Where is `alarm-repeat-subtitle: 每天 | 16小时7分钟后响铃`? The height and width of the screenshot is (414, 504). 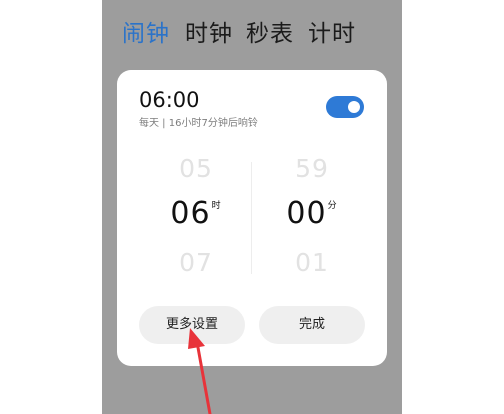
alarm-repeat-subtitle: 每天 | 16小时7分钟后响铃 is located at coordinates (198, 123).